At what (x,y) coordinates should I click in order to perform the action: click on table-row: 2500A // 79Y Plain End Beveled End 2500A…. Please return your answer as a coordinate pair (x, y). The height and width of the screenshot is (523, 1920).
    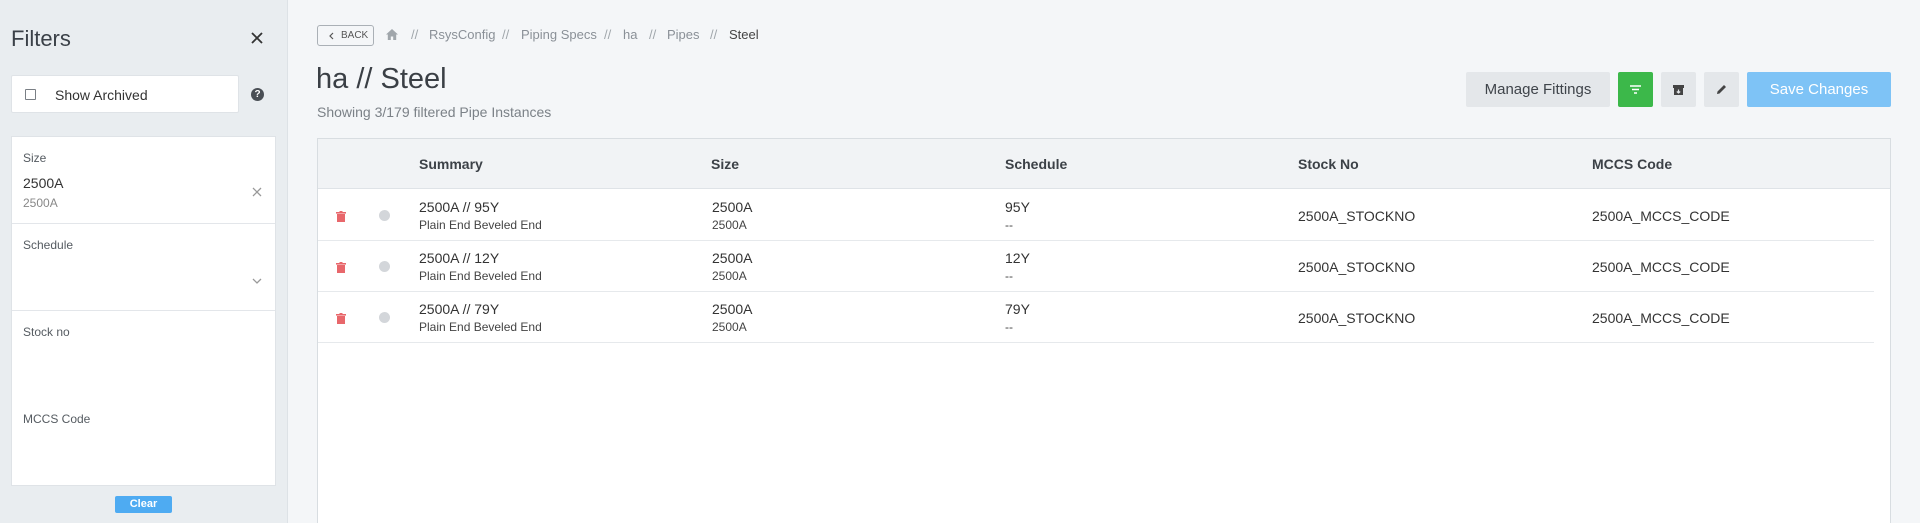
    Looking at the image, I should click on (1096, 317).